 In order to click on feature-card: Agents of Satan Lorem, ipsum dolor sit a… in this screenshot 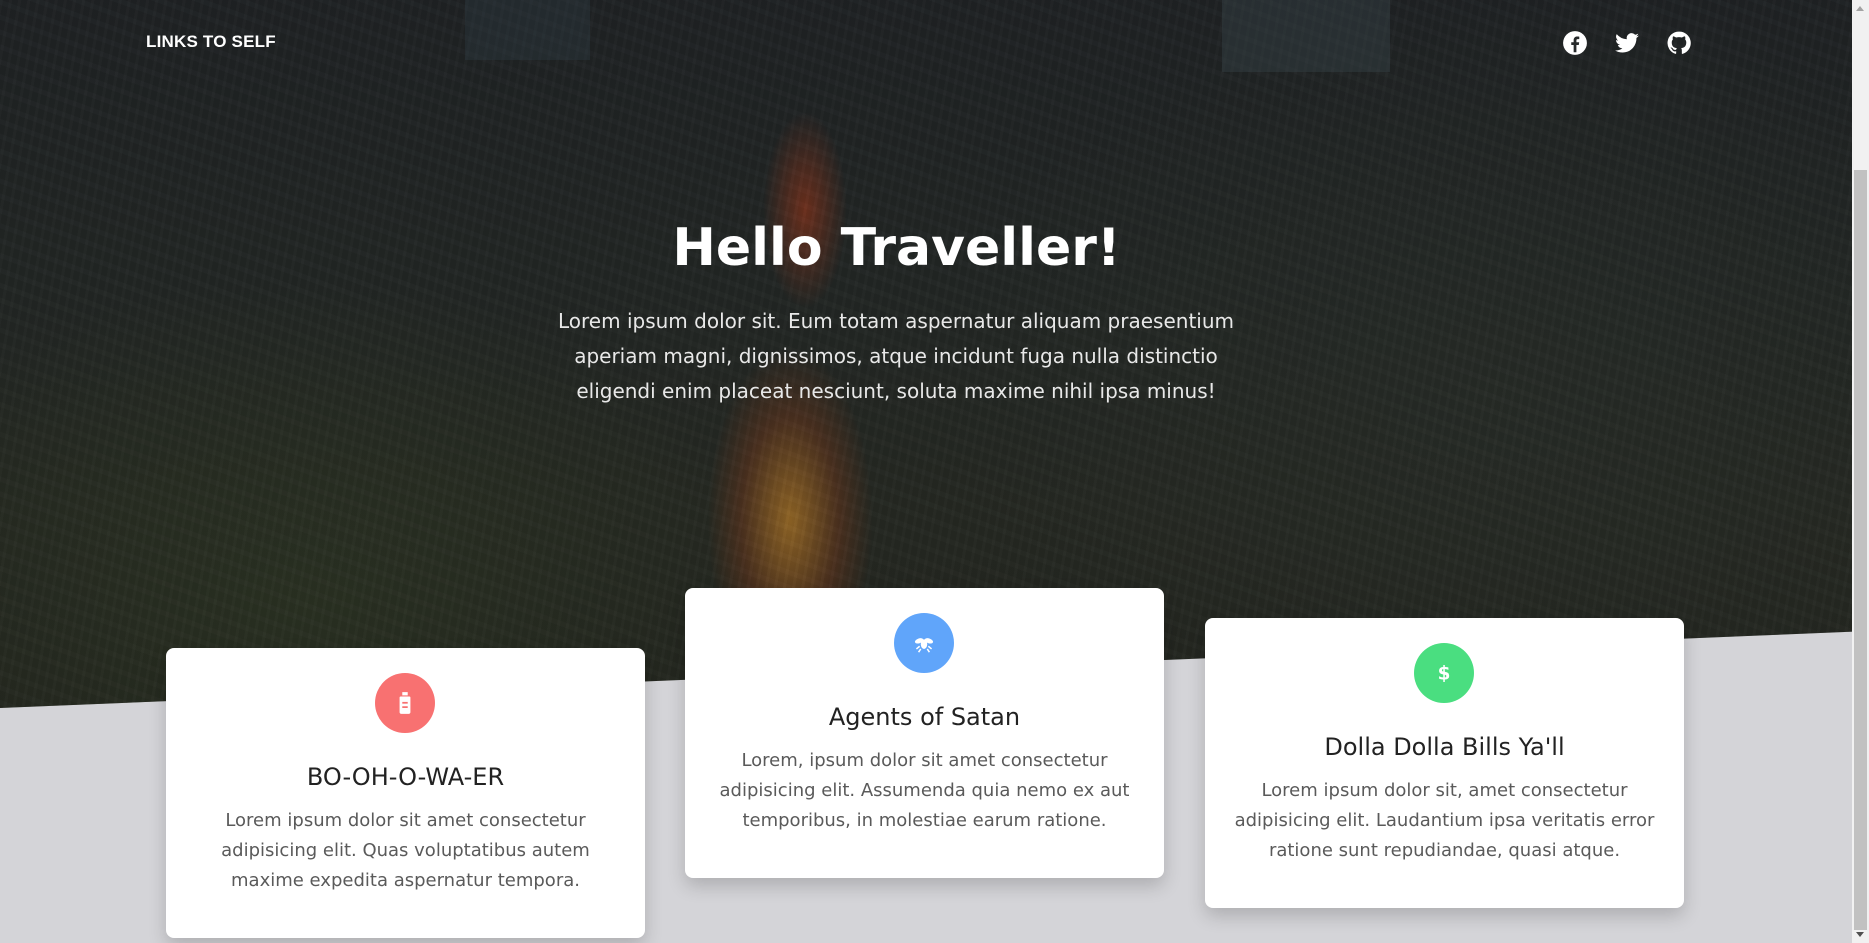, I will do `click(924, 733)`.